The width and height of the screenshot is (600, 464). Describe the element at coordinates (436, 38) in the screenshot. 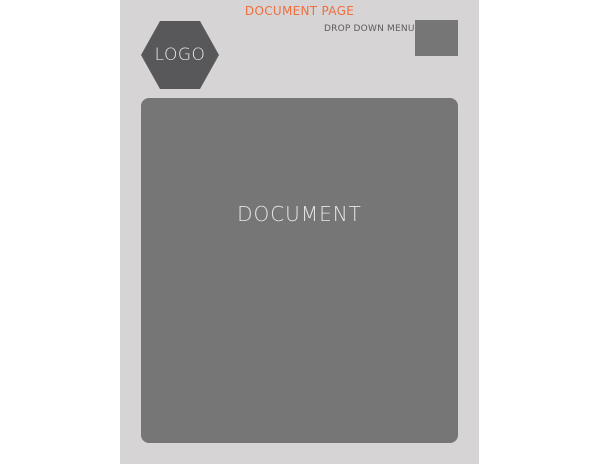

I see `dropdown-menu-button` at that location.